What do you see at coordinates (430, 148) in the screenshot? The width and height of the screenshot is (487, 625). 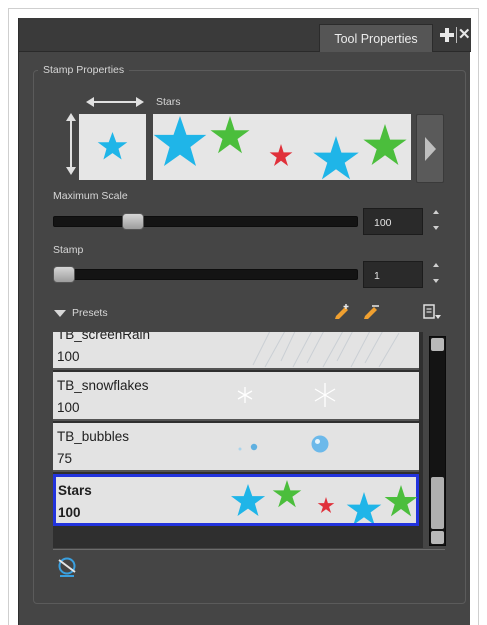 I see `next-stamp-button` at bounding box center [430, 148].